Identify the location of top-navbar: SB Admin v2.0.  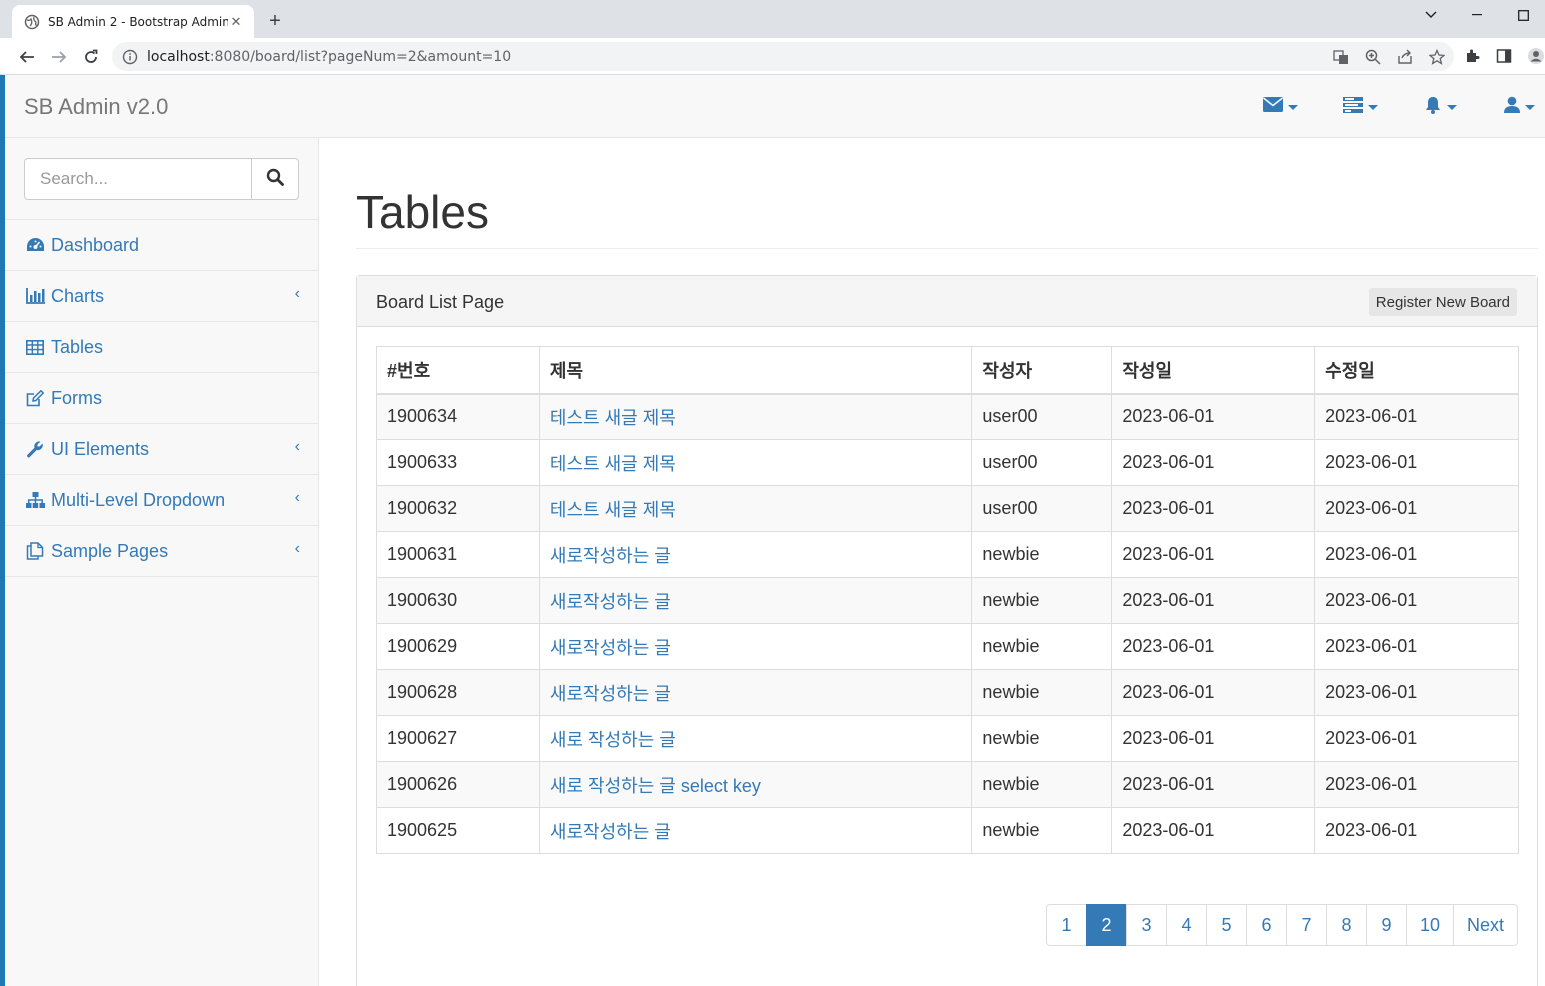
(775, 106).